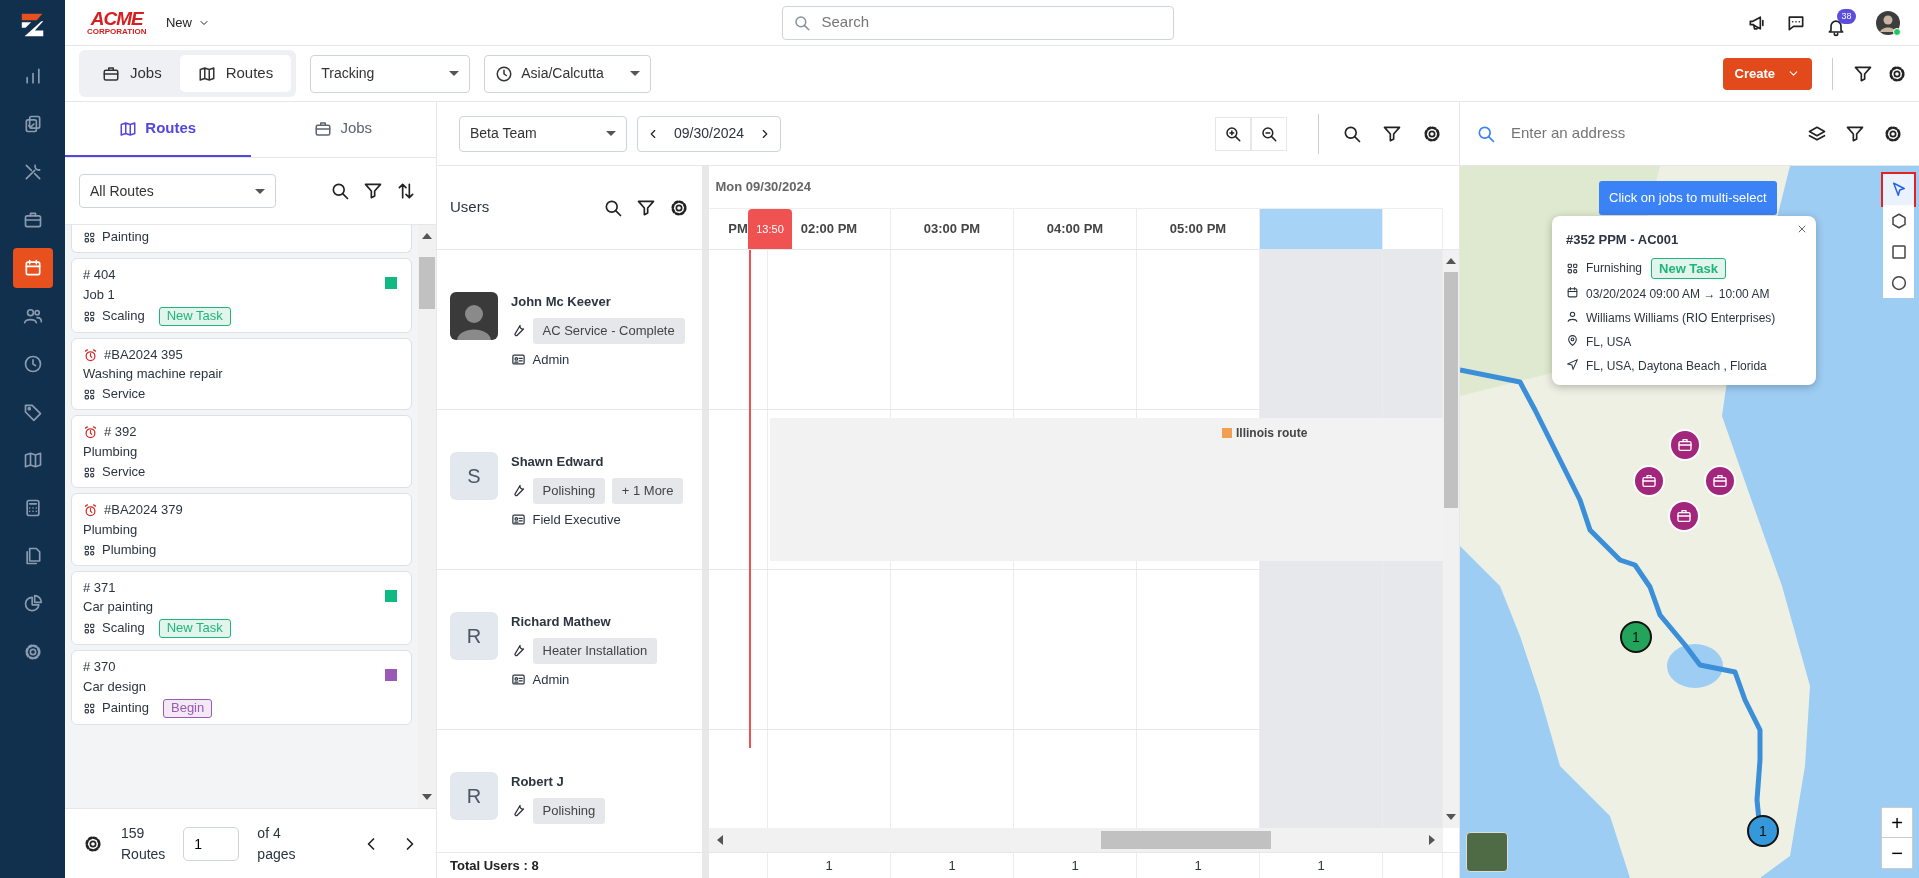 This screenshot has width=1919, height=878. Describe the element at coordinates (241, 608) in the screenshot. I see `job-card: # 371 Car painting Scaling New Task` at that location.